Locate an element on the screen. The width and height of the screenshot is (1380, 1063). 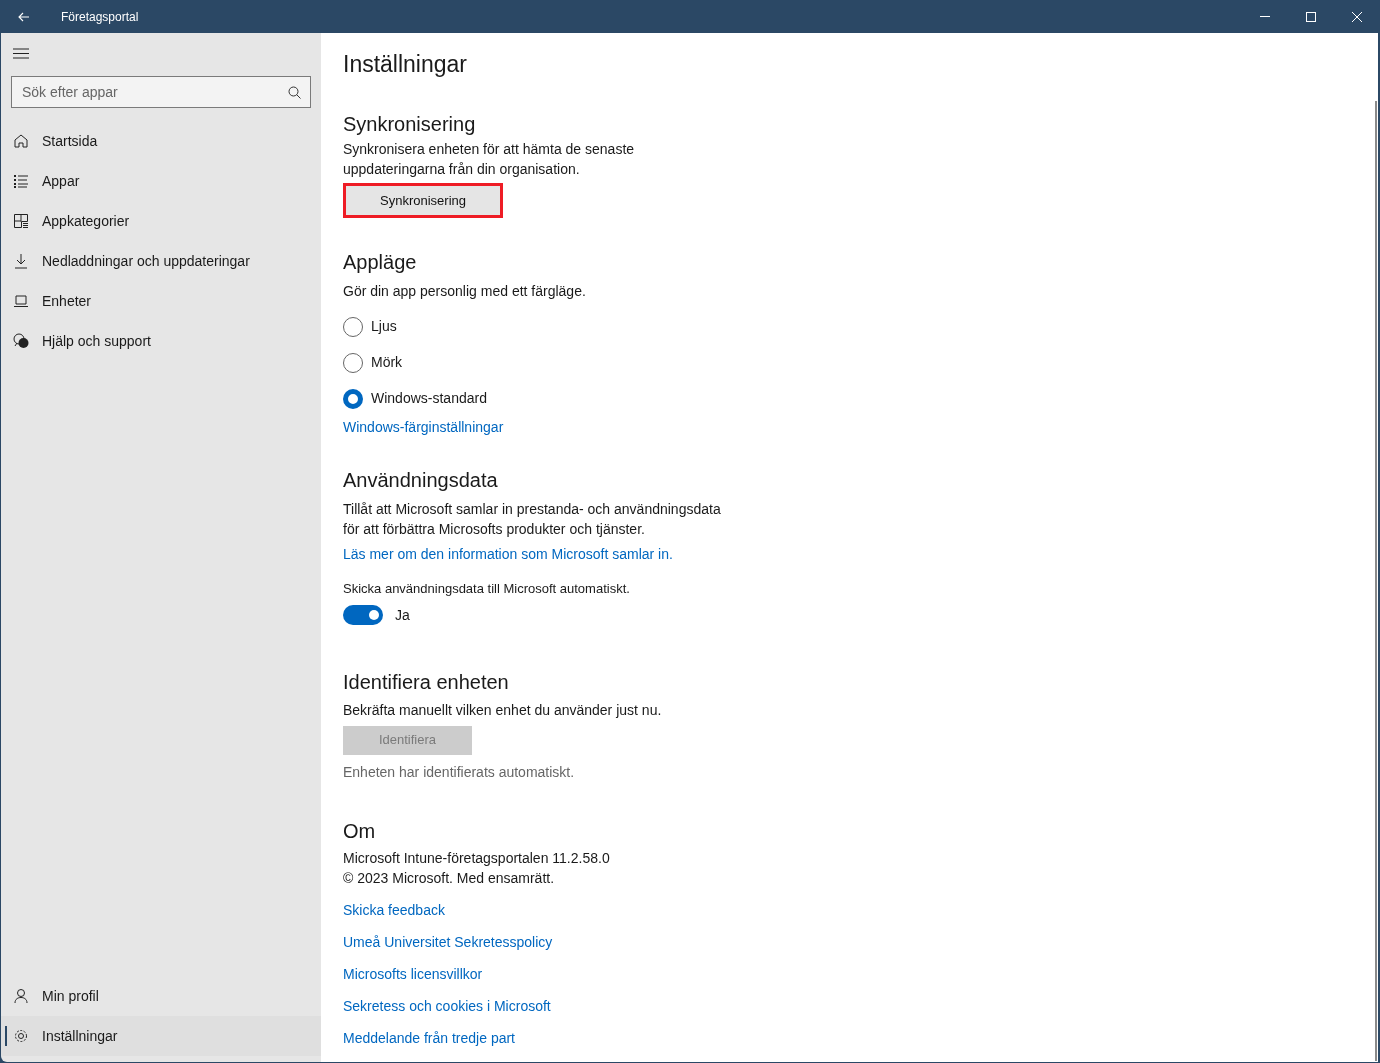
copyright-text: © 2023 Microsoft. Med ensamrätt. is located at coordinates (449, 878).